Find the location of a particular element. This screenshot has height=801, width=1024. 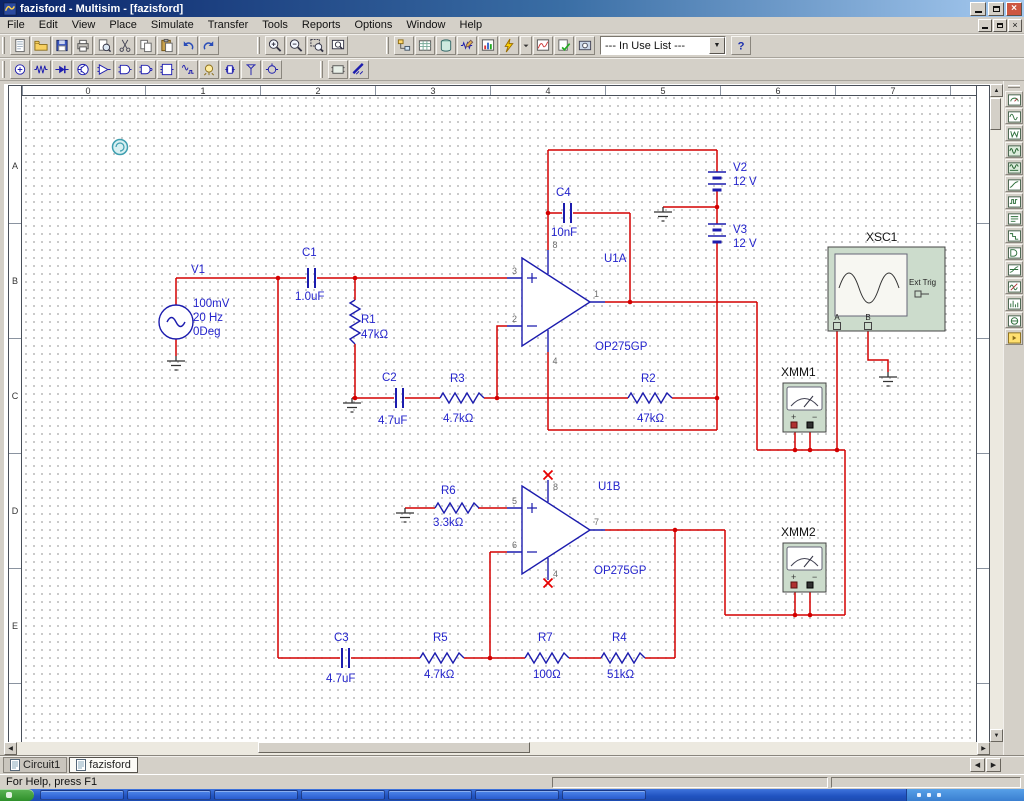

place-diode-button is located at coordinates (62, 69).